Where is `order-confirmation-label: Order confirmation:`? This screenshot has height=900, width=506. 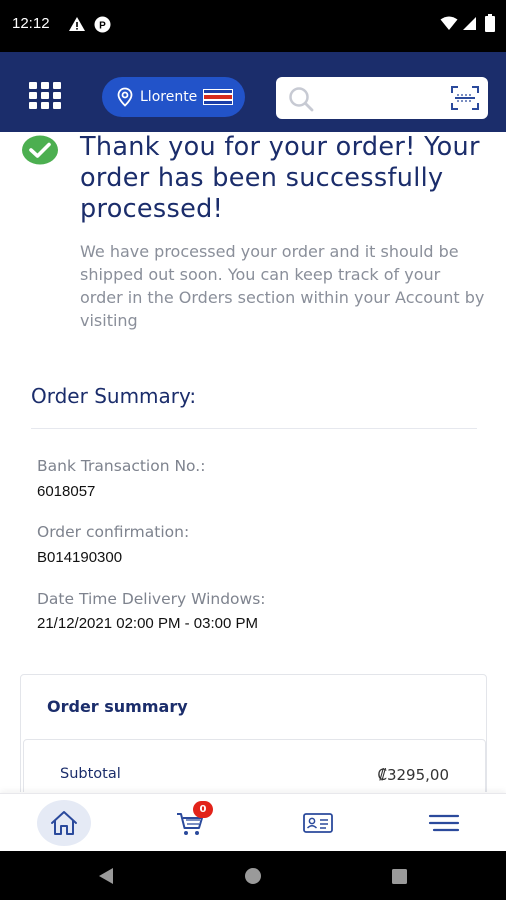 order-confirmation-label: Order confirmation: is located at coordinates (113, 532).